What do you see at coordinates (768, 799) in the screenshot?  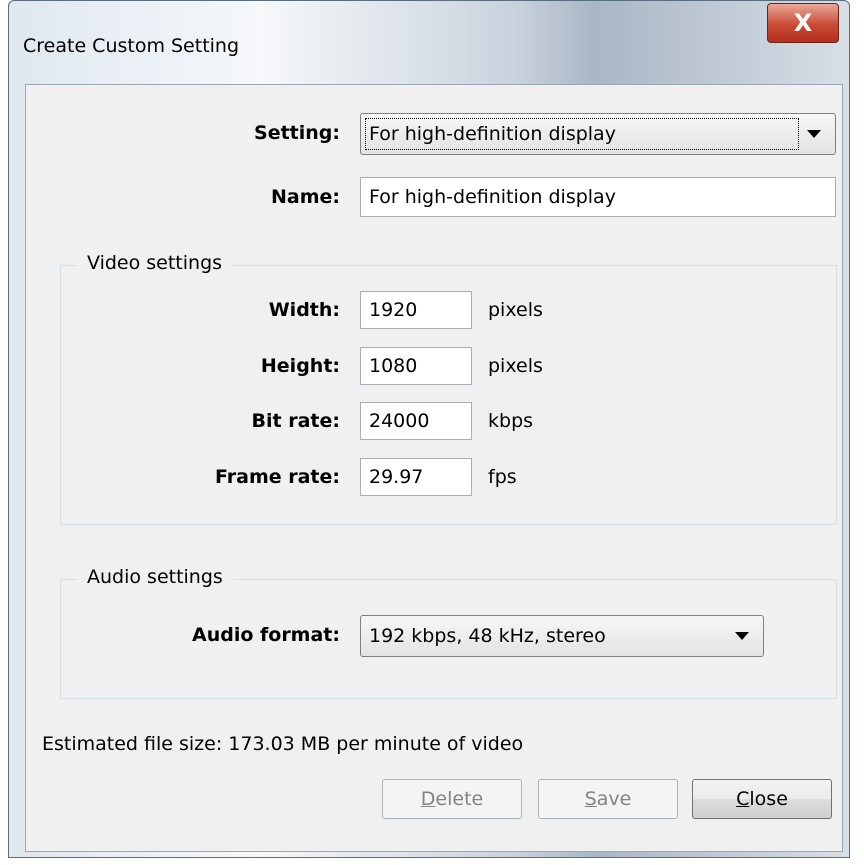 I see `close-label: lose` at bounding box center [768, 799].